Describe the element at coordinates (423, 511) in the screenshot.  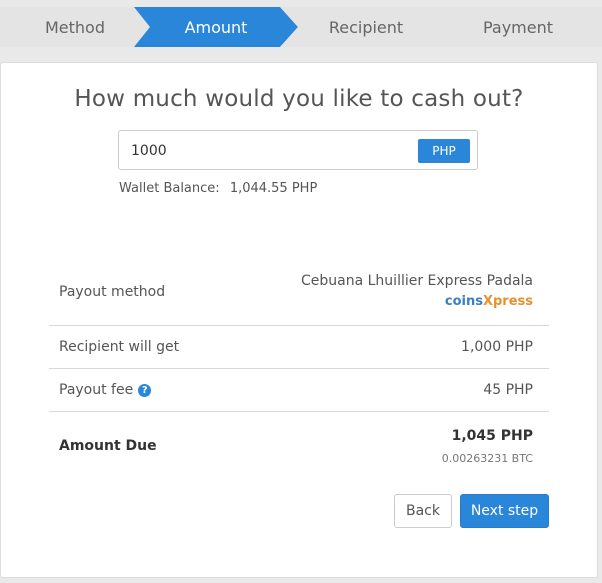
I see `back-button: Back` at that location.